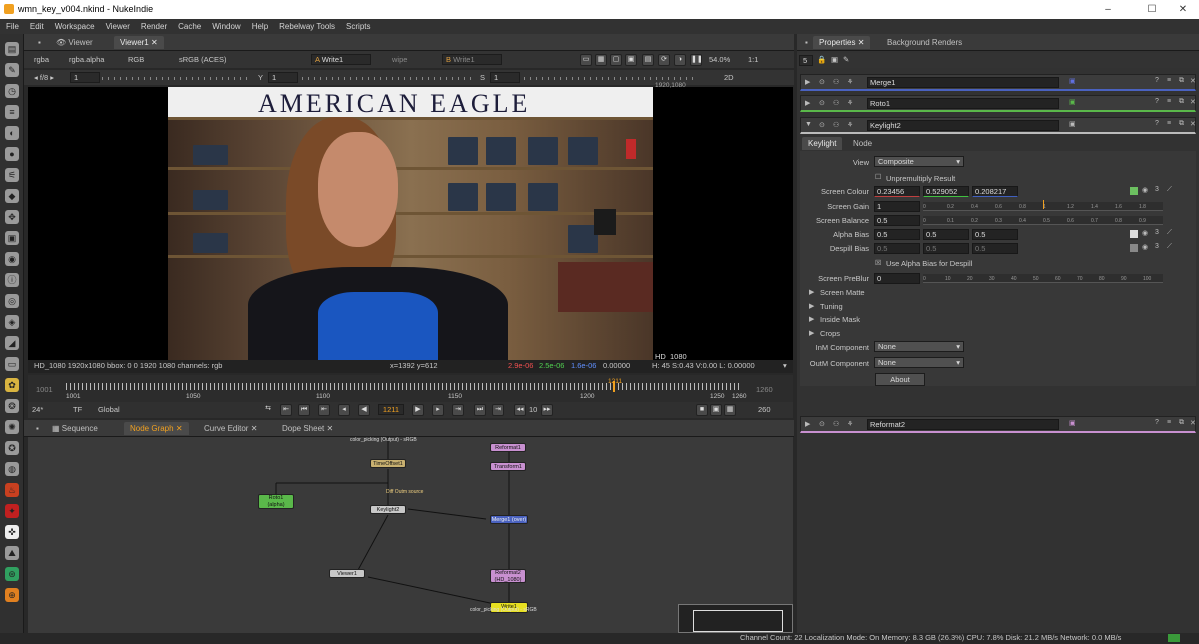 The width and height of the screenshot is (1199, 644). Describe the element at coordinates (822, 82) in the screenshot. I see `merge1-centre-icon: ⊙` at that location.